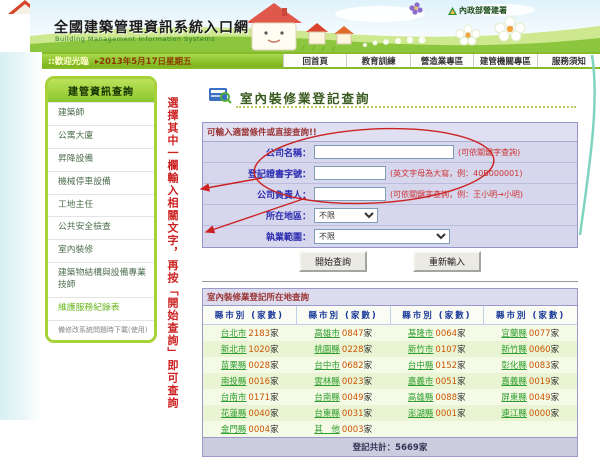 The height and width of the screenshot is (457, 600). Describe the element at coordinates (421, 382) in the screenshot. I see `county-link: 嘉義市` at that location.